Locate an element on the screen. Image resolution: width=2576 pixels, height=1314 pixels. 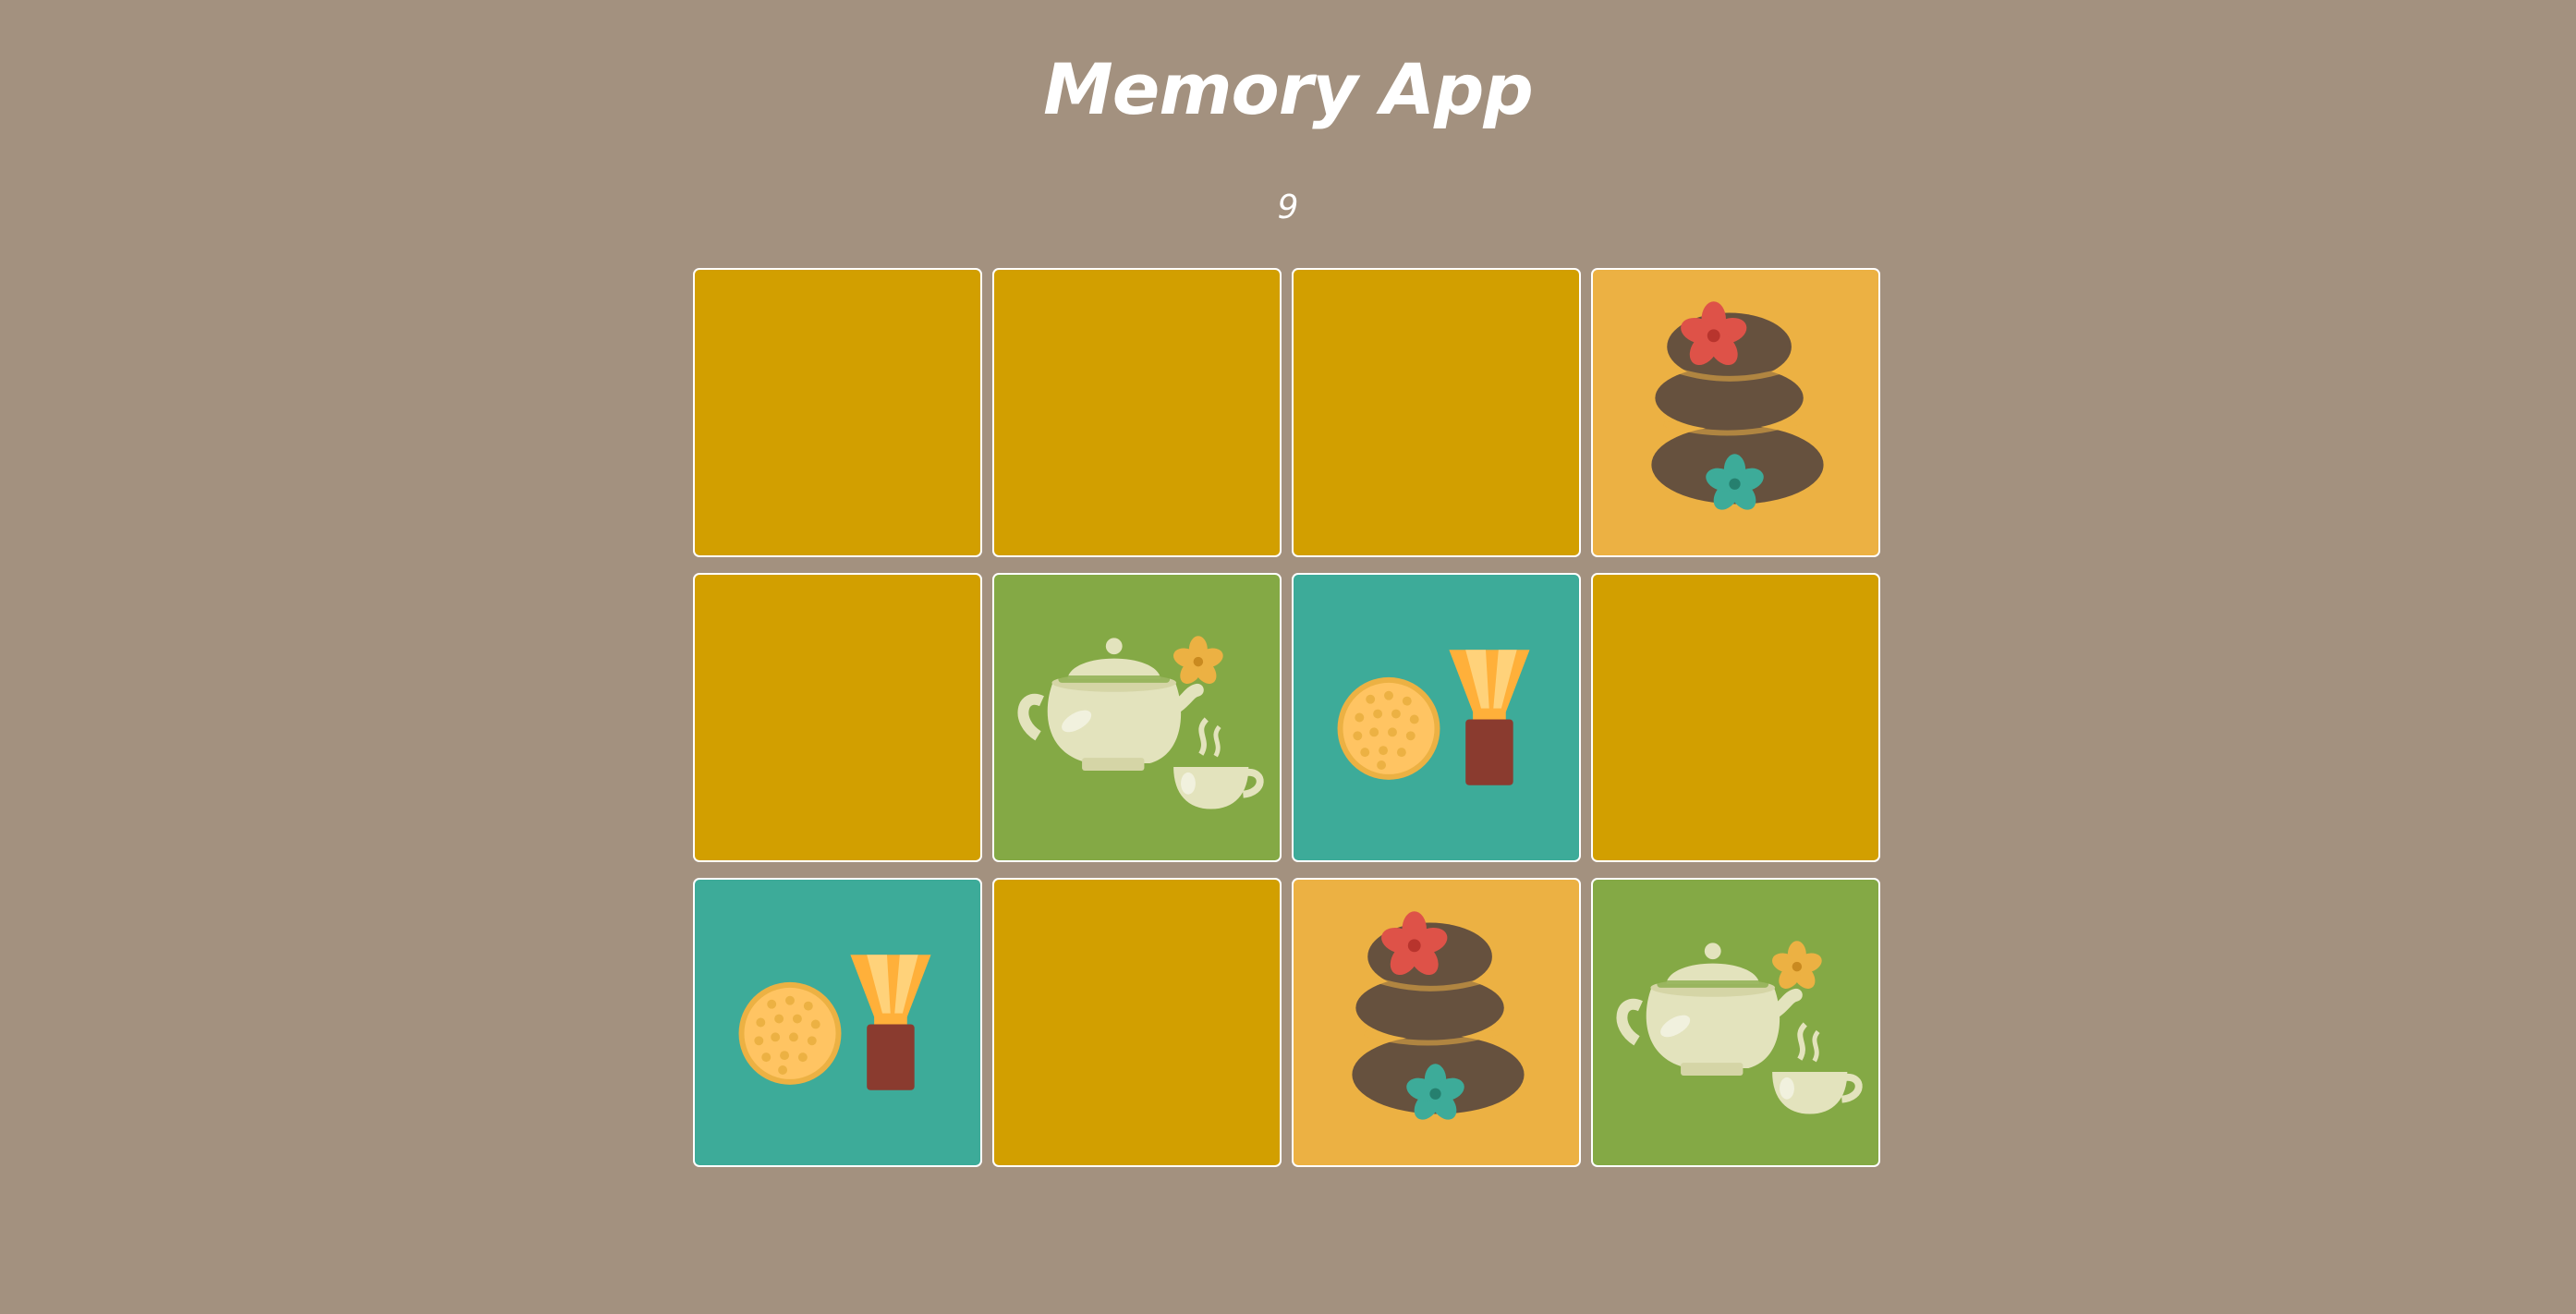
app-title: Memory App is located at coordinates (1288, 89).